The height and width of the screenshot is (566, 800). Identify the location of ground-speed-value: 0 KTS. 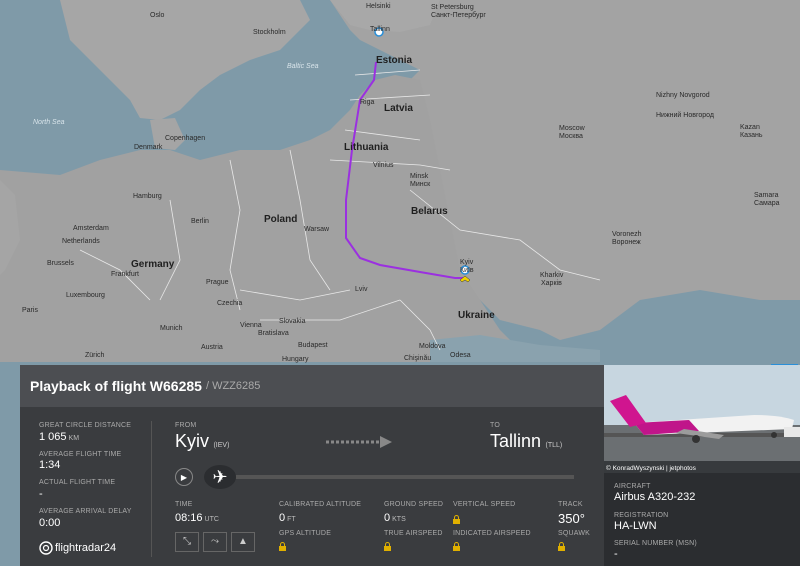
(395, 518).